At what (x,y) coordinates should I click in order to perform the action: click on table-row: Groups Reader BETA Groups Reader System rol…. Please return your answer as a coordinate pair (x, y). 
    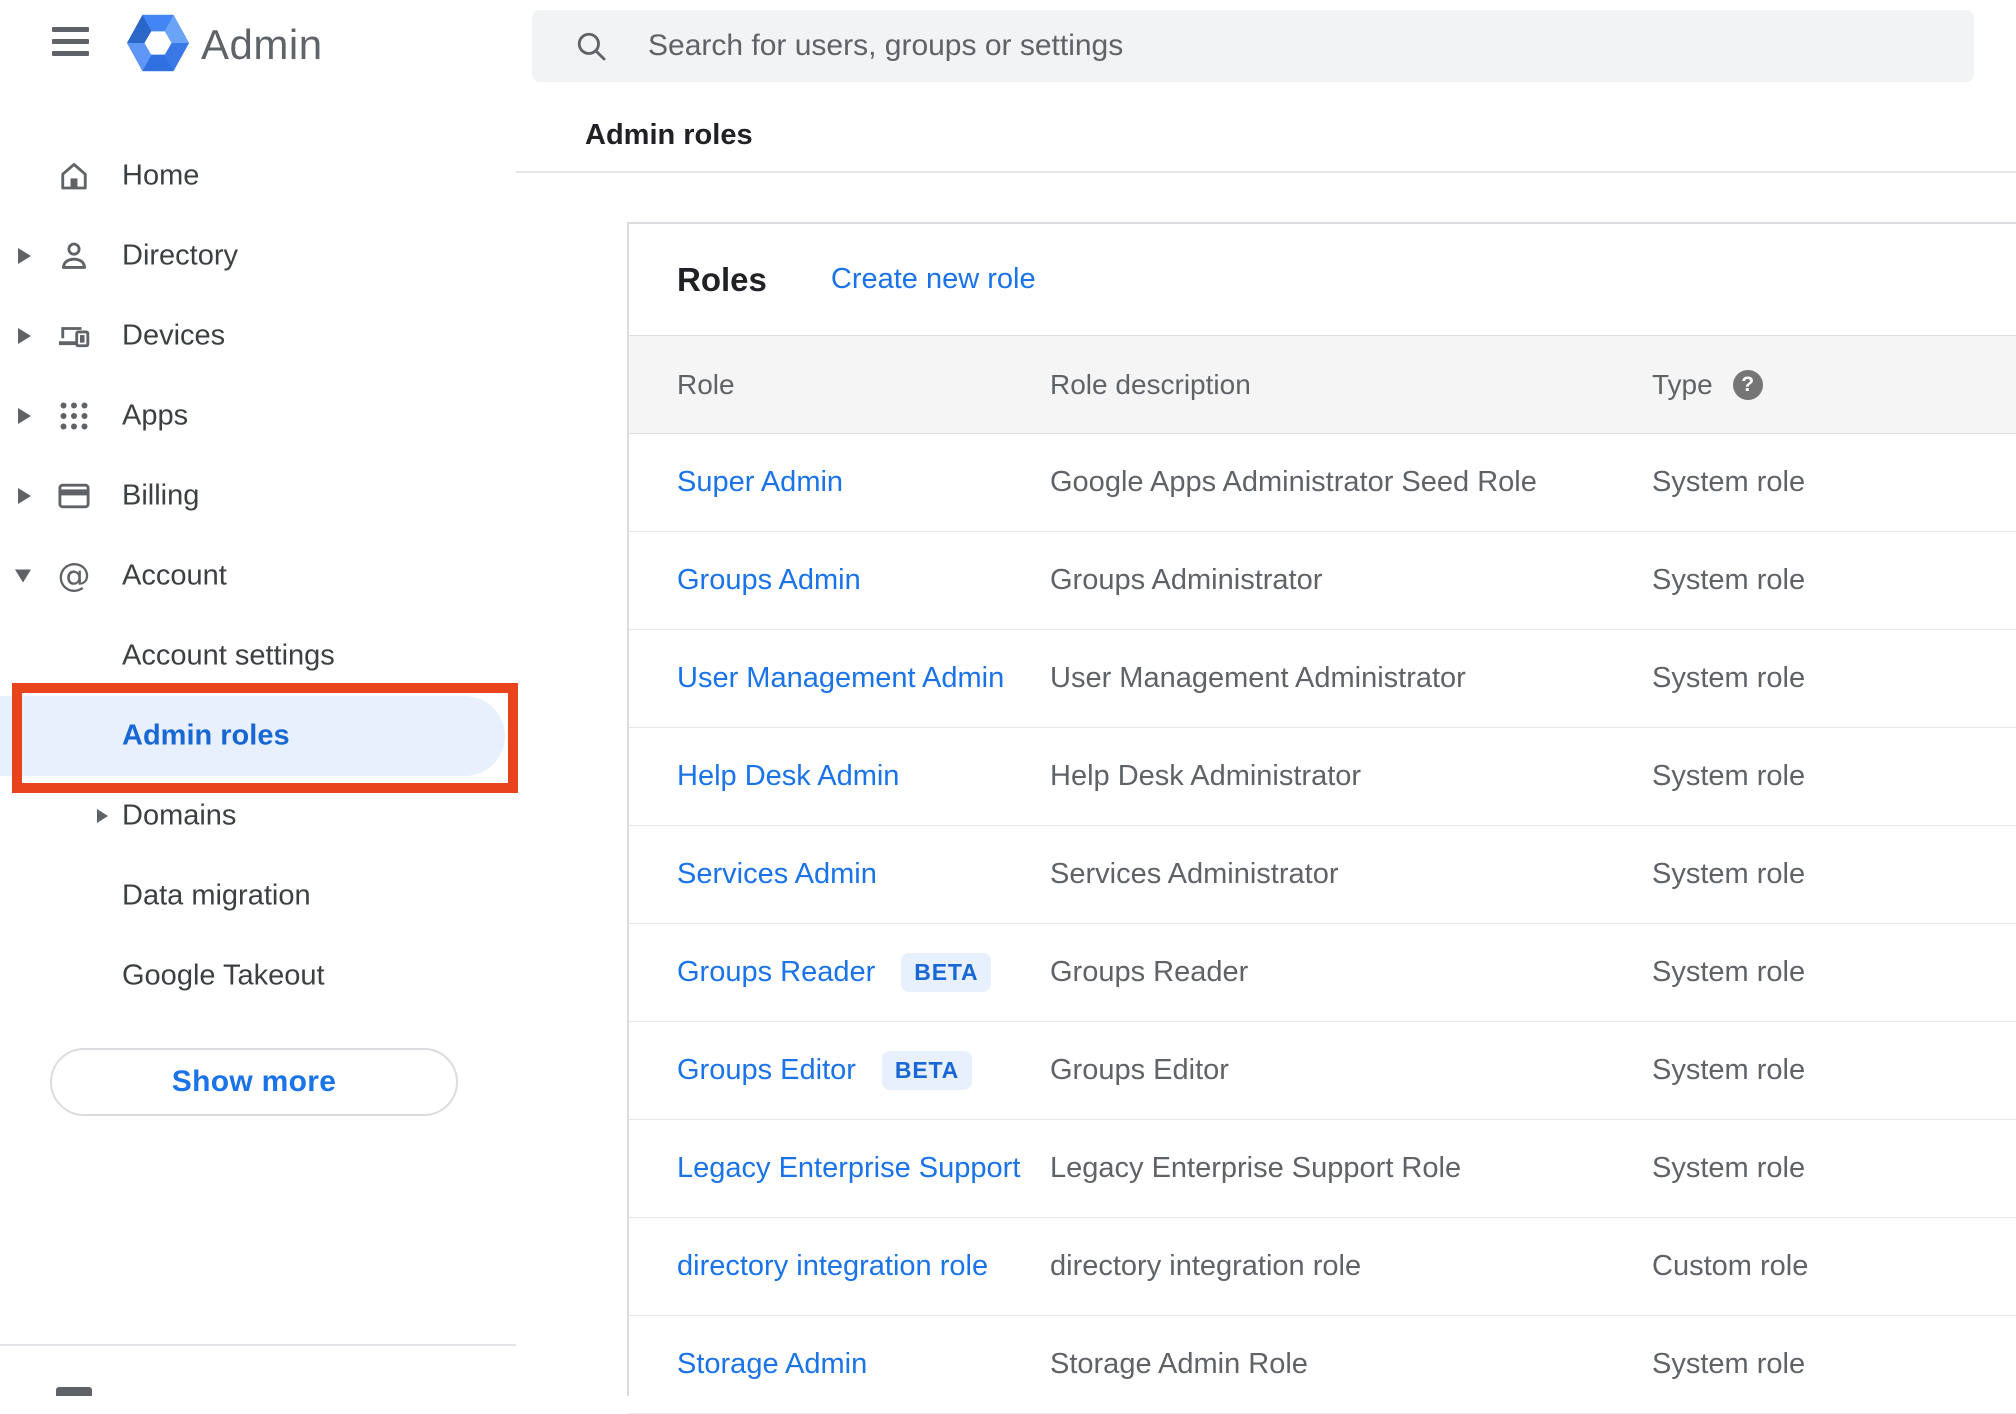
    Looking at the image, I should click on (1322, 973).